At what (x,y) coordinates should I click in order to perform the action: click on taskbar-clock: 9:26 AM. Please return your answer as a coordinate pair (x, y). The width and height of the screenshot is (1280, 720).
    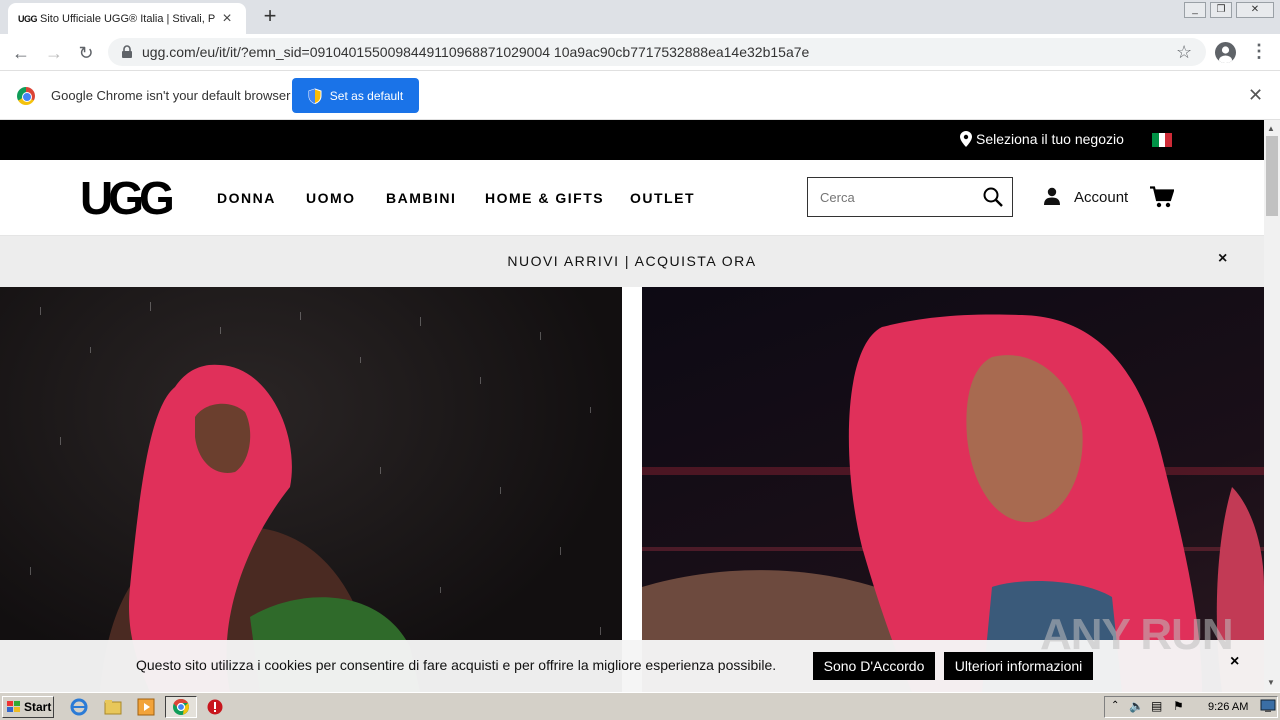
    Looking at the image, I should click on (1228, 707).